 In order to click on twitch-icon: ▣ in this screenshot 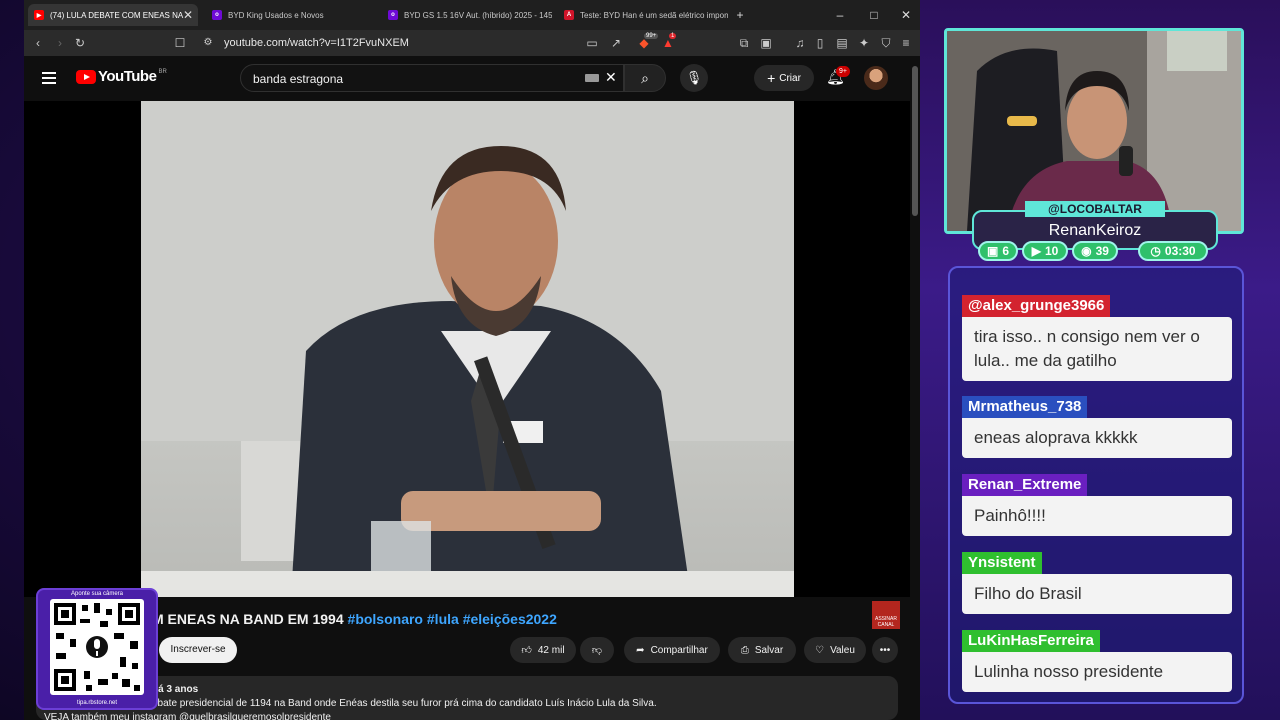, I will do `click(992, 251)`.